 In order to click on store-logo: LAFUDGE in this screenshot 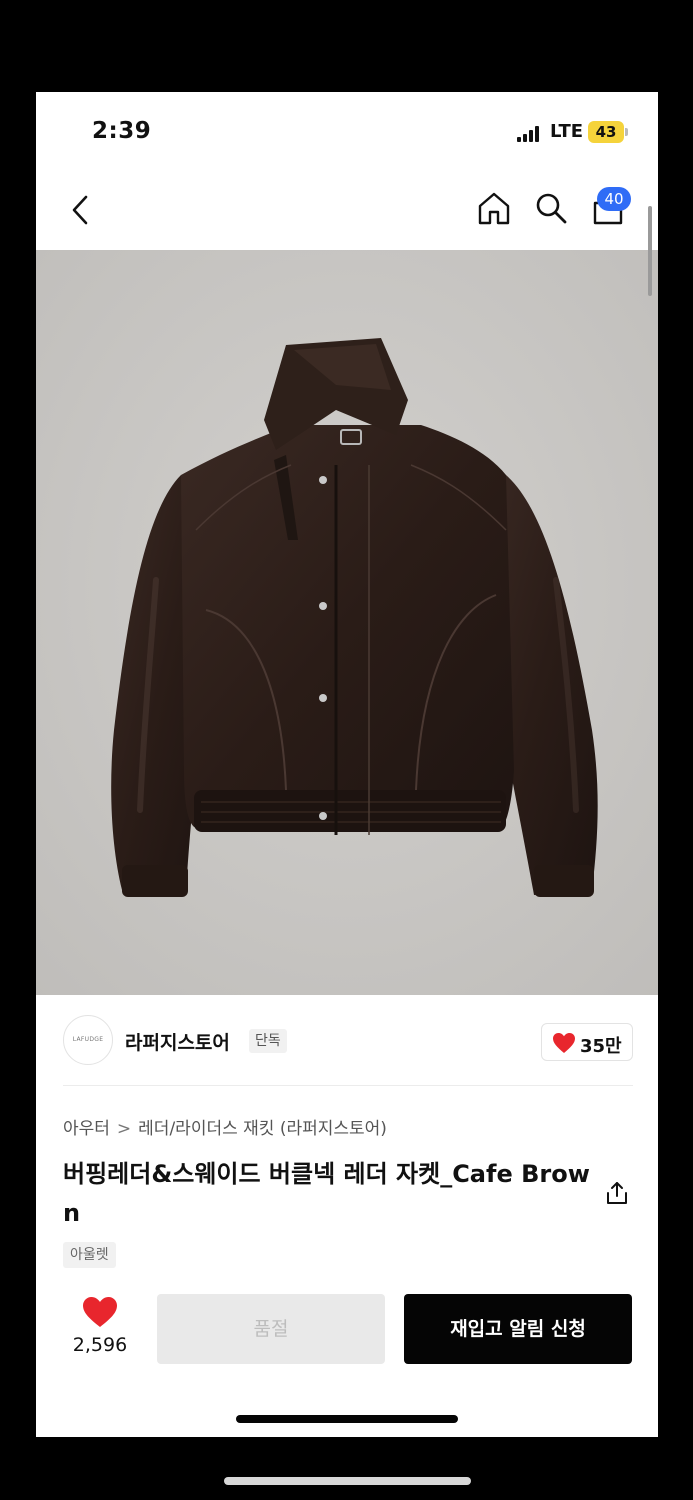, I will do `click(88, 1040)`.